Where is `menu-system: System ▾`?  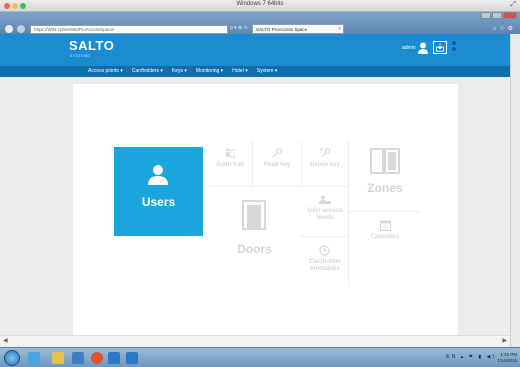 menu-system: System ▾ is located at coordinates (267, 71).